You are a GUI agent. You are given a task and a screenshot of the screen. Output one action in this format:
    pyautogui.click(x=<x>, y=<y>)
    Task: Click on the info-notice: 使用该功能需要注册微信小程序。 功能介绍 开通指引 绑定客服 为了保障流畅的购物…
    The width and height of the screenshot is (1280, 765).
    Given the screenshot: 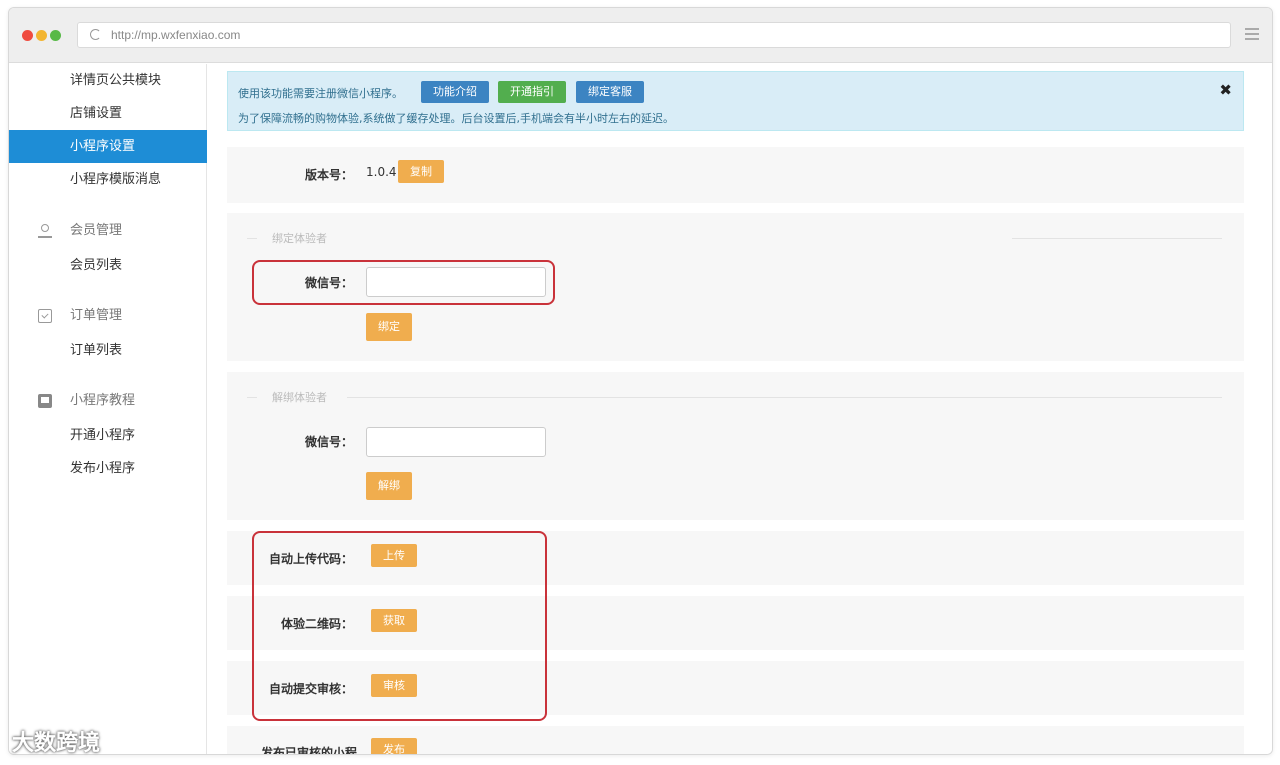 What is the action you would take?
    pyautogui.click(x=735, y=101)
    